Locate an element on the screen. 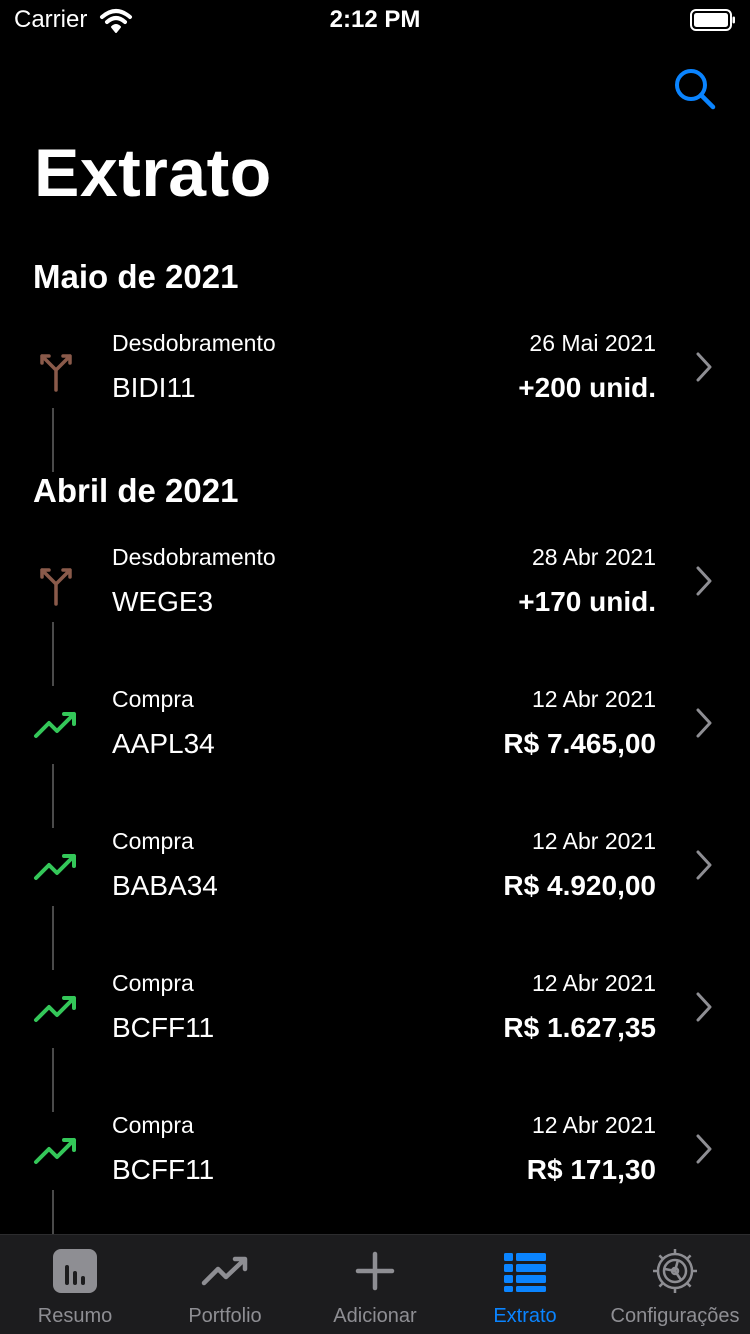 Image resolution: width=750 pixels, height=1334 pixels. tab-label: Configurações is located at coordinates (675, 1316).